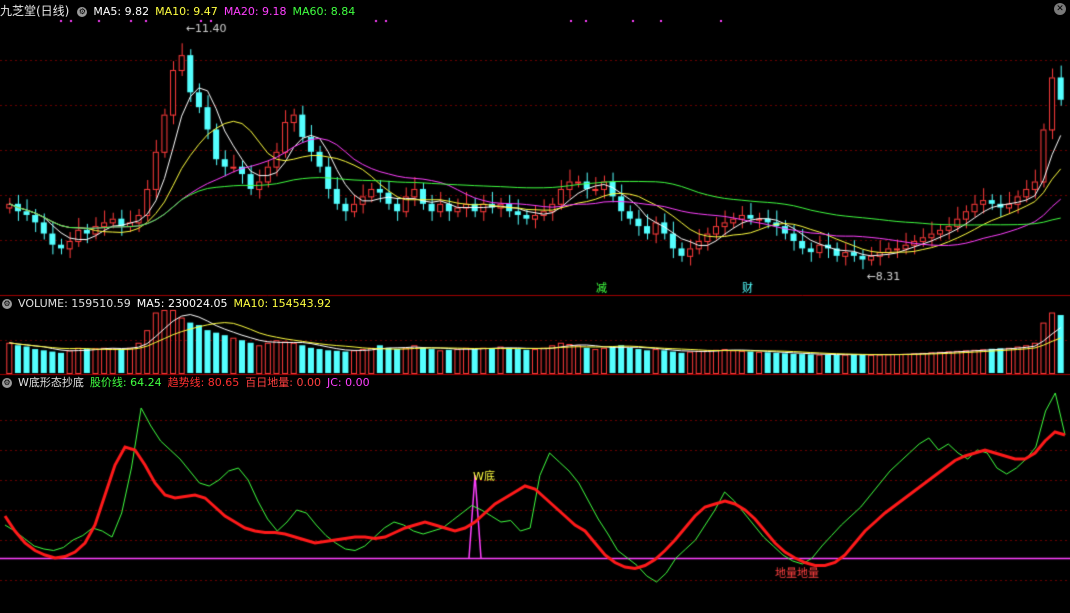 The image size is (1070, 613). What do you see at coordinates (203, 382) in the screenshot?
I see `qushi-value: 趋势线: 80.65` at bounding box center [203, 382].